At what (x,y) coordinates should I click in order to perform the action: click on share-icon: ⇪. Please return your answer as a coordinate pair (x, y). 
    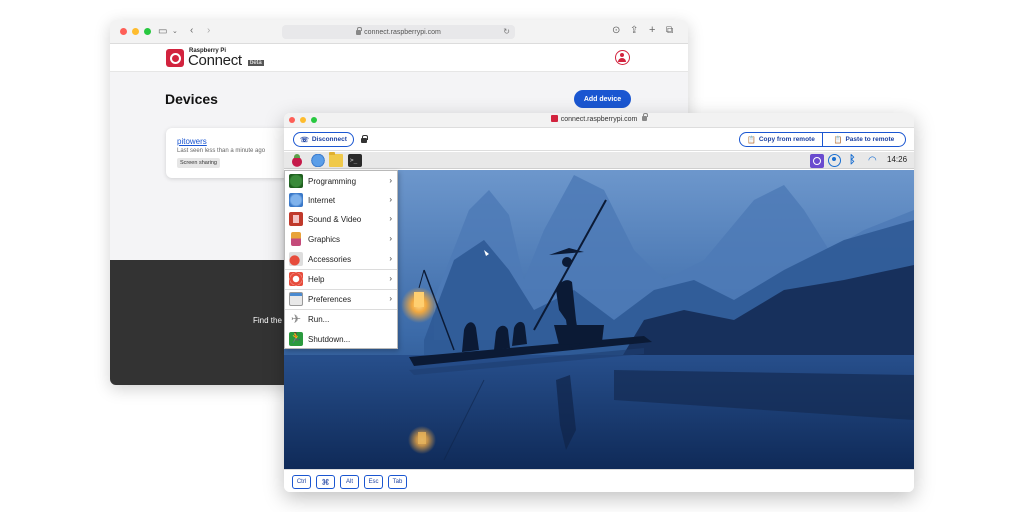
    Looking at the image, I should click on (634, 31).